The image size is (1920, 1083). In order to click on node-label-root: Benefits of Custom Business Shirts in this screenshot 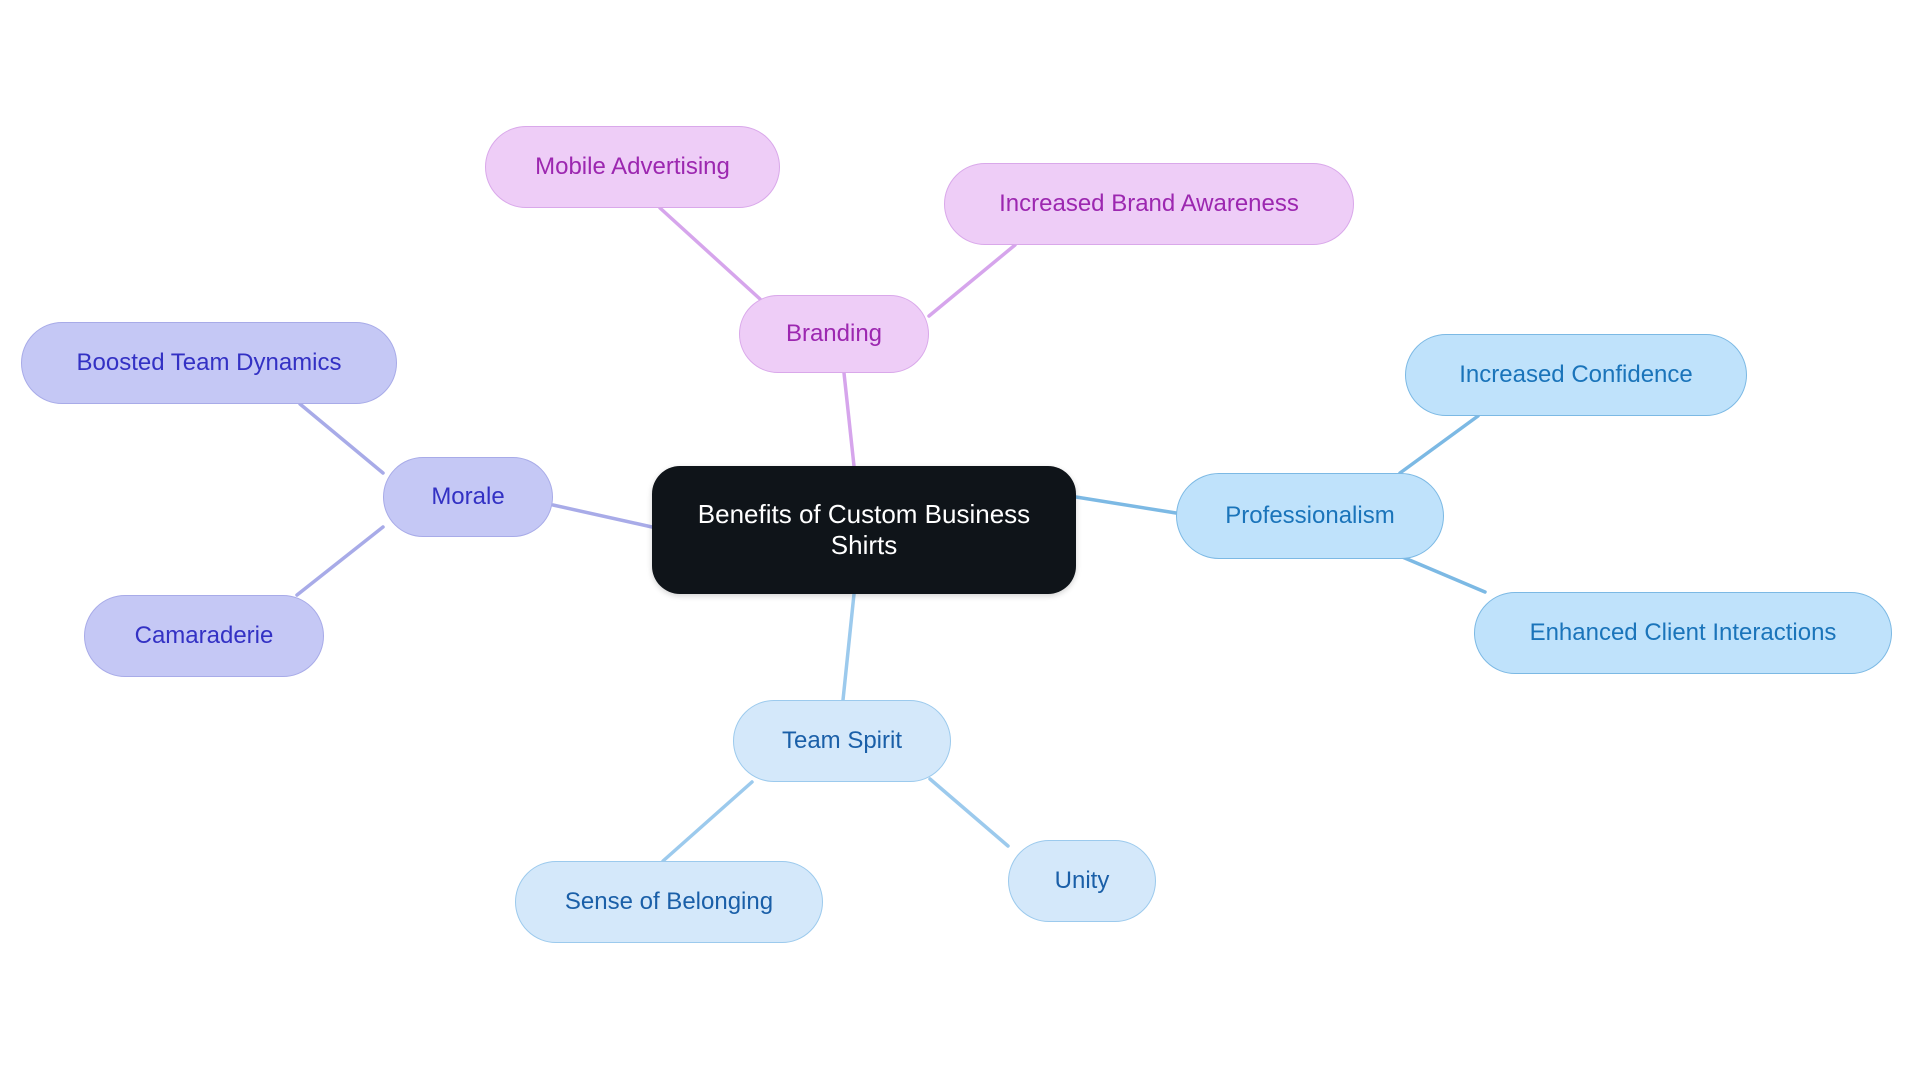, I will do `click(864, 529)`.